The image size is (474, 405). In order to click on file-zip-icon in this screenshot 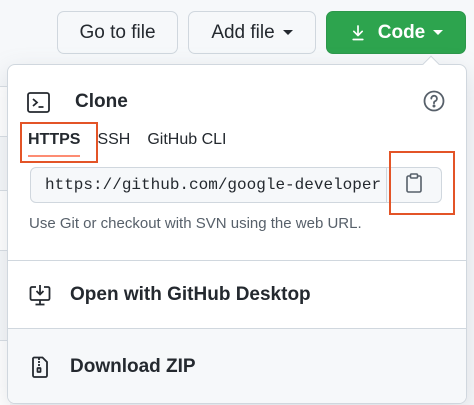, I will do `click(40, 367)`.